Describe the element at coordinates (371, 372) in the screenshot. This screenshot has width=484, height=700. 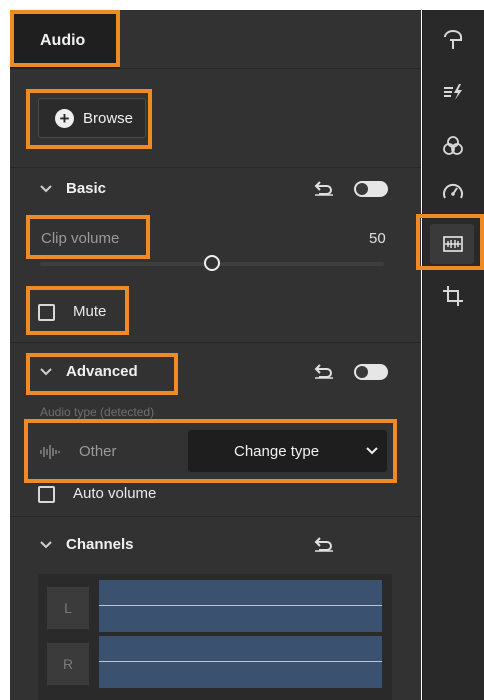
I see `advanced-enable-toggle` at that location.